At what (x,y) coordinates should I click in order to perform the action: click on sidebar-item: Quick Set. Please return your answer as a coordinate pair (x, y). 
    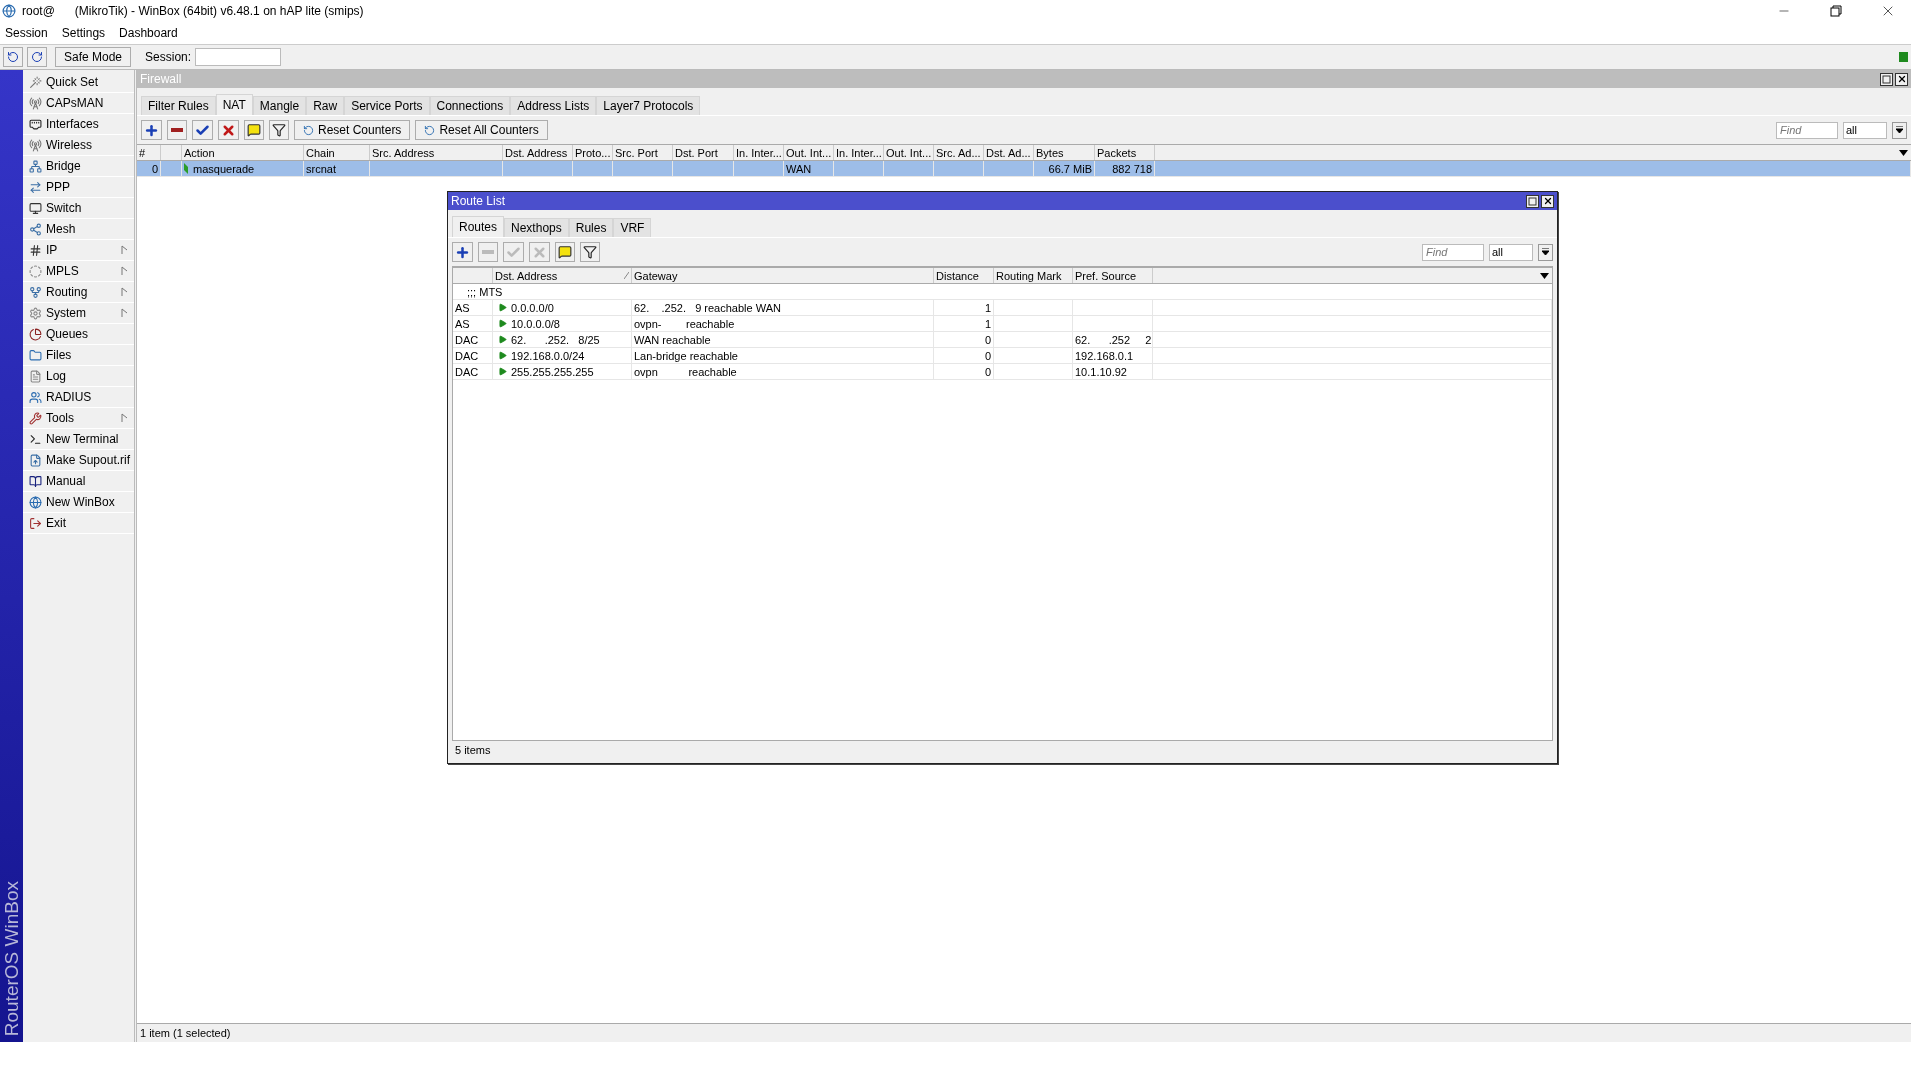
    Looking at the image, I should click on (78, 82).